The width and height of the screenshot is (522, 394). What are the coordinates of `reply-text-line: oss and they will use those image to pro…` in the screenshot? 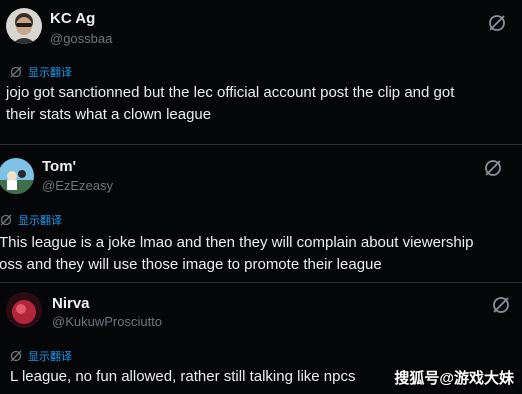 It's located at (191, 264).